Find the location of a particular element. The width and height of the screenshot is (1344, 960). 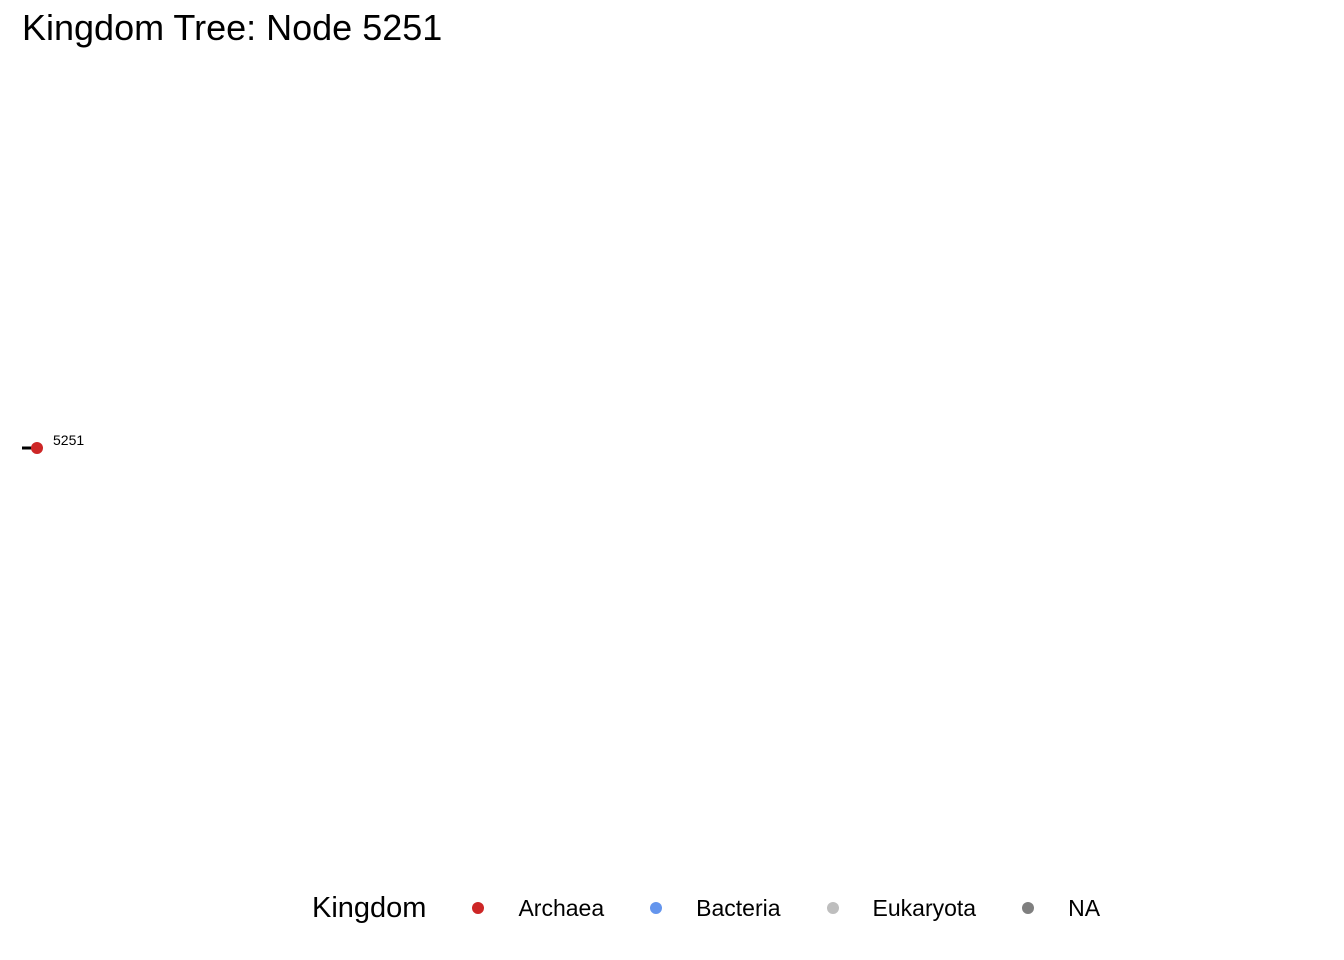

legend-key-bacteria is located at coordinates (656, 908).